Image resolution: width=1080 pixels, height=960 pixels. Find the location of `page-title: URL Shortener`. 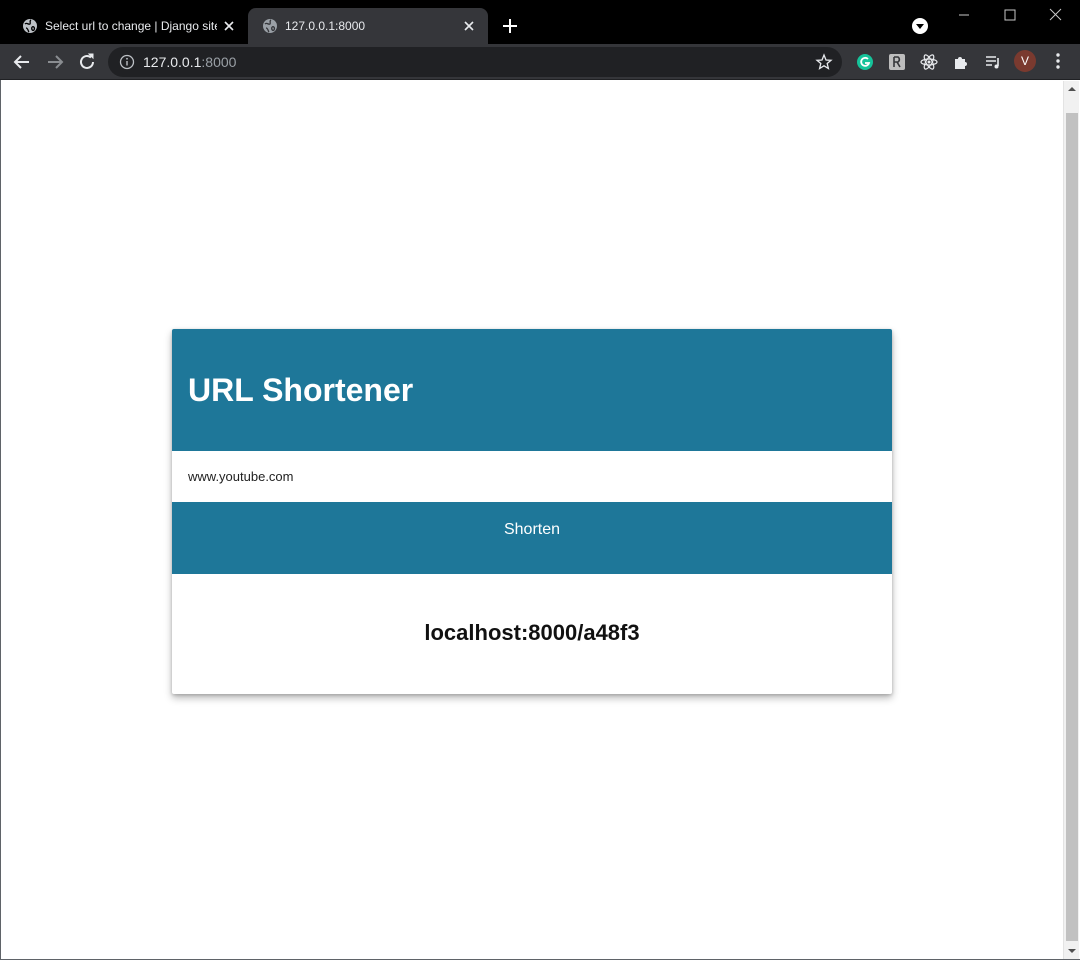

page-title: URL Shortener is located at coordinates (301, 390).